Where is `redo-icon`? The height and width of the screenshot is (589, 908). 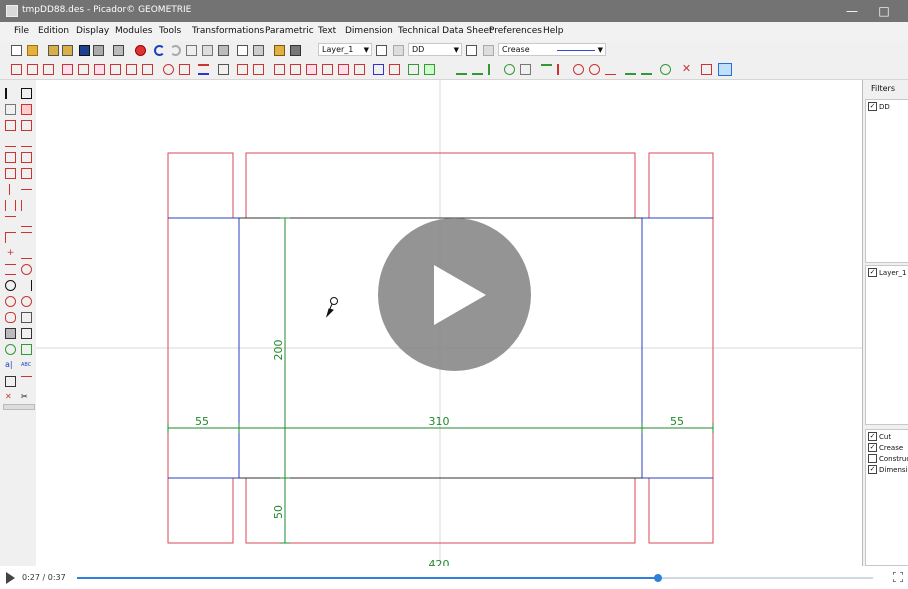 redo-icon is located at coordinates (175, 50).